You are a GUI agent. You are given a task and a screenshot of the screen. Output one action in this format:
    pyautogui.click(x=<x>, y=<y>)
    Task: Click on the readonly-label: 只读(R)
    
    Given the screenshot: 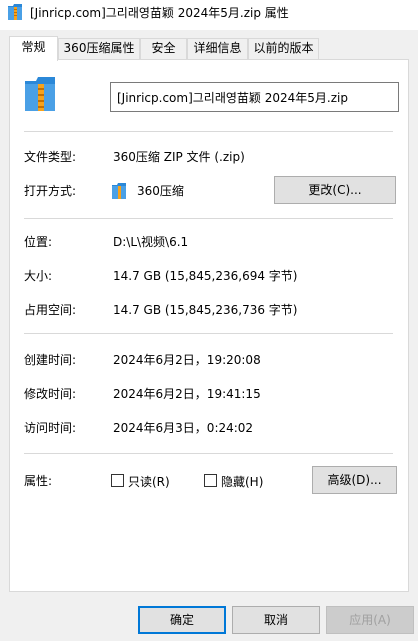 What is the action you would take?
    pyautogui.click(x=149, y=481)
    